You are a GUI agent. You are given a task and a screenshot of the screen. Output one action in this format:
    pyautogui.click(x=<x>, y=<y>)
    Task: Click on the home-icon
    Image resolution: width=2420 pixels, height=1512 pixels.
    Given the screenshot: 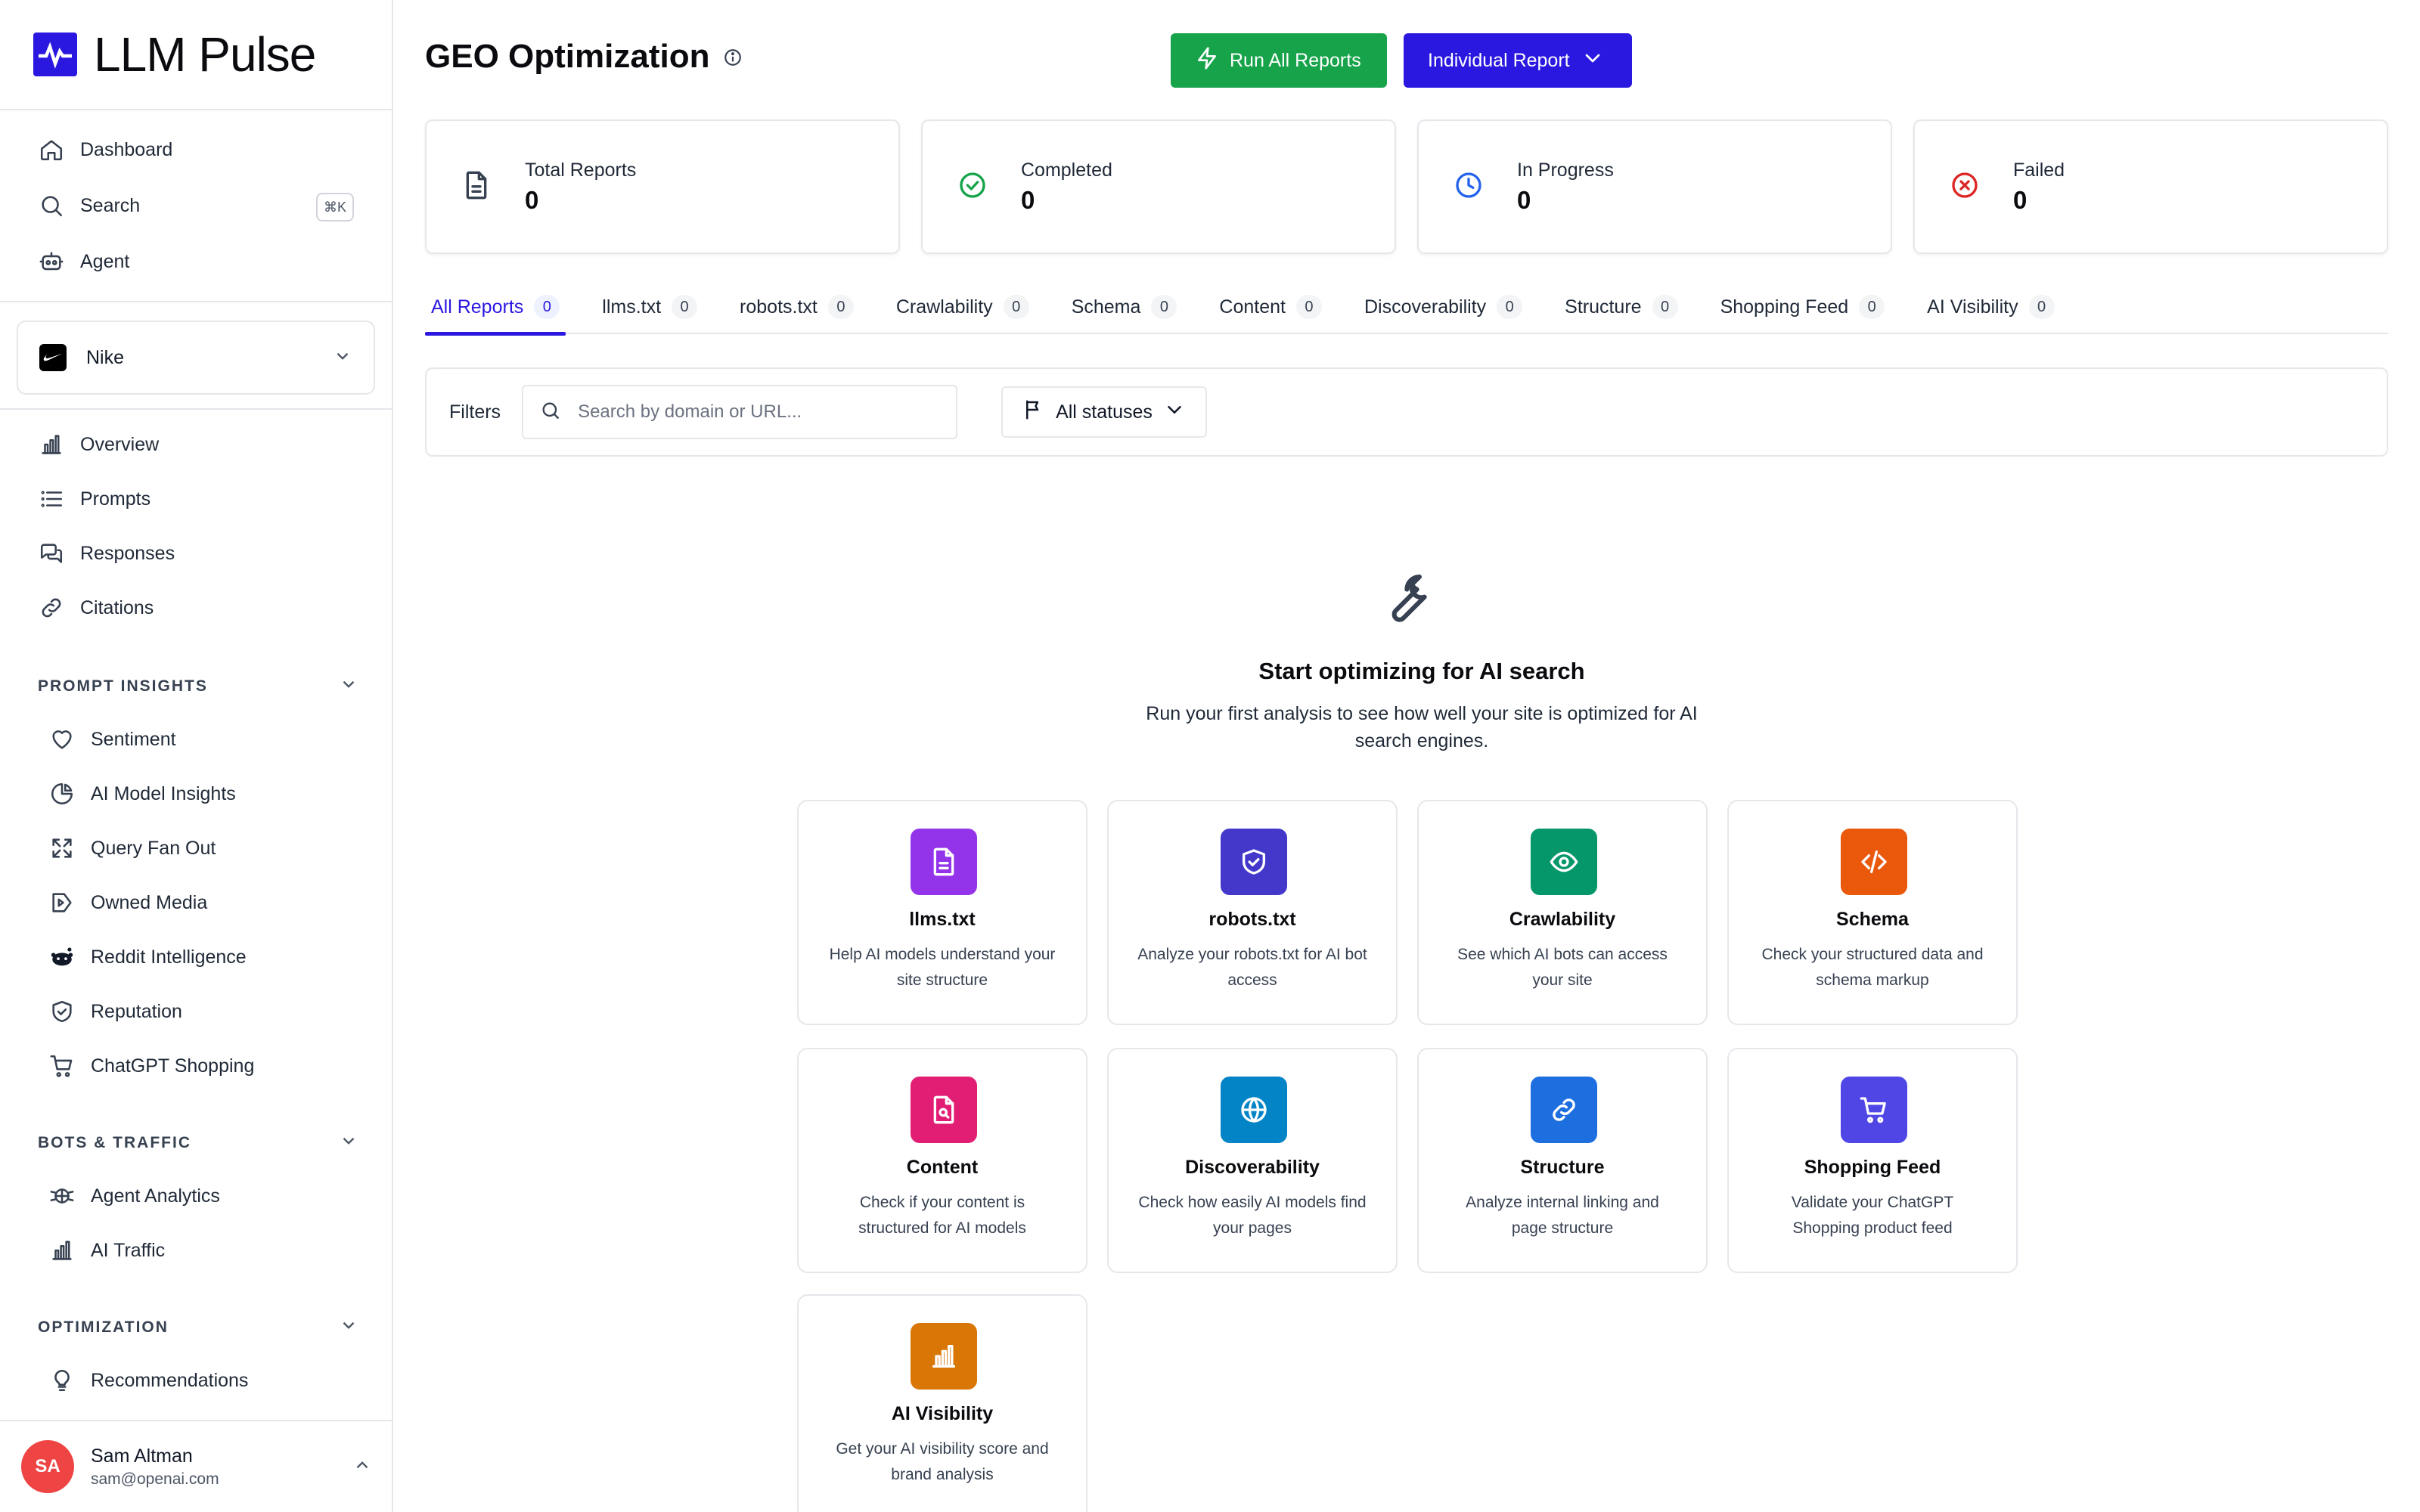 What is the action you would take?
    pyautogui.click(x=51, y=149)
    